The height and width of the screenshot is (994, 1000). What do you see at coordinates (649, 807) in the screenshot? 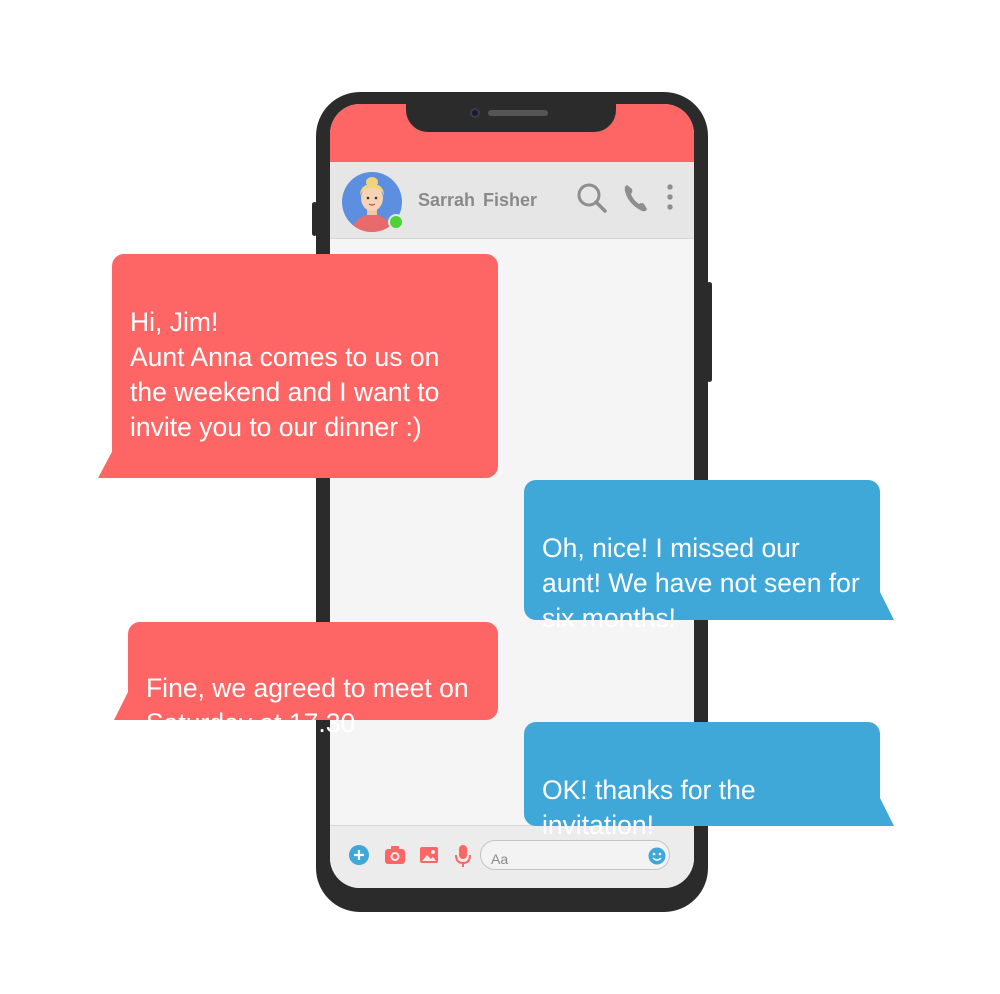
I see `message-text: OK! thanks for the invitation!` at bounding box center [649, 807].